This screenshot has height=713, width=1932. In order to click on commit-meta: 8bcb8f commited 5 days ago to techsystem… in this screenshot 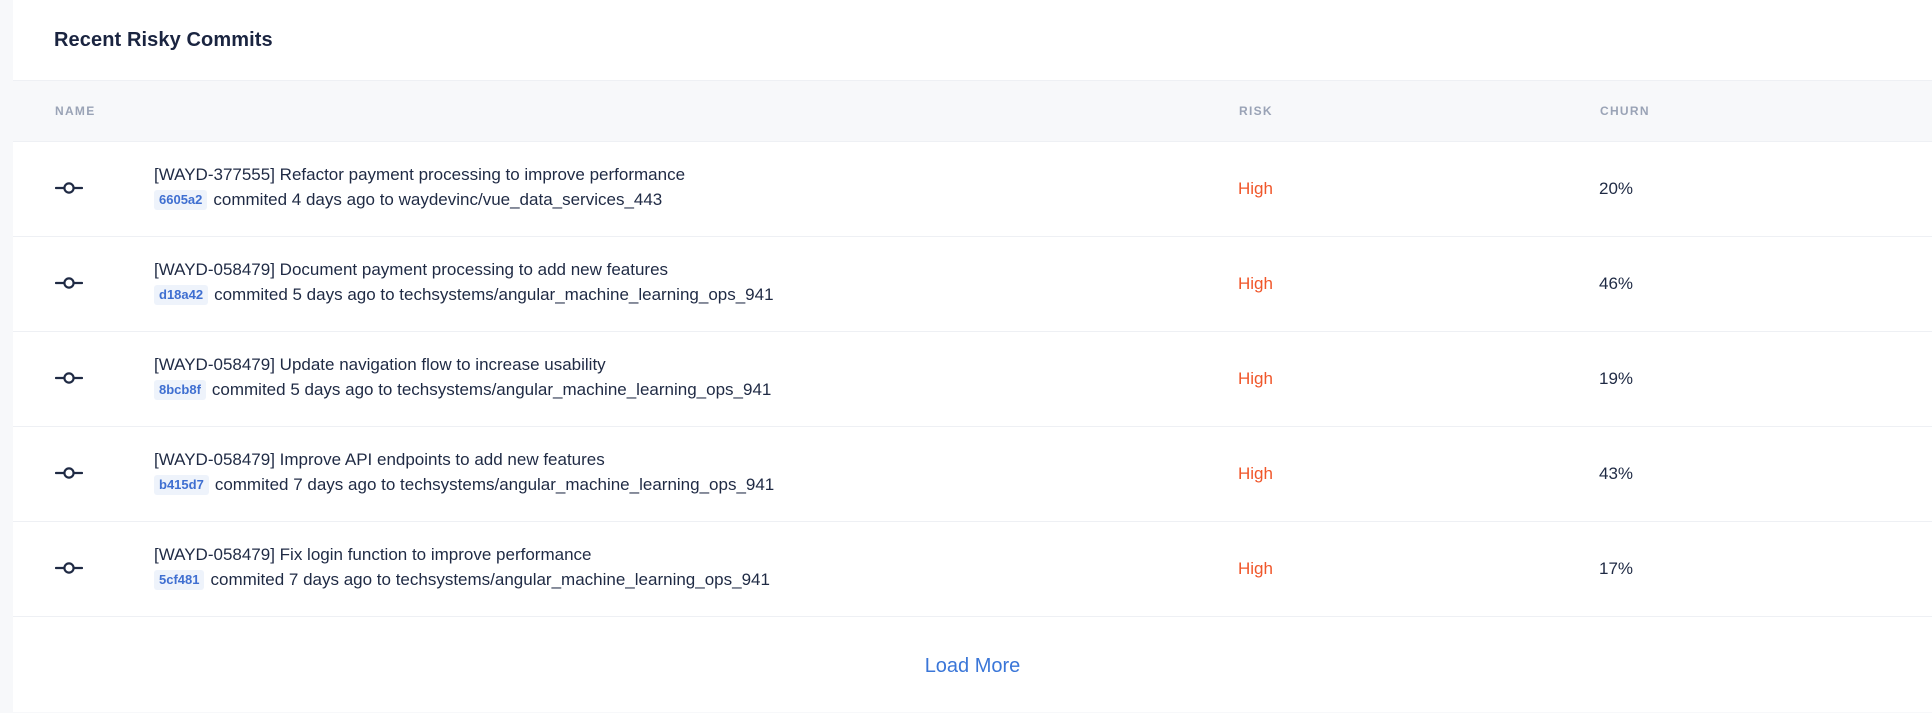, I will do `click(462, 390)`.